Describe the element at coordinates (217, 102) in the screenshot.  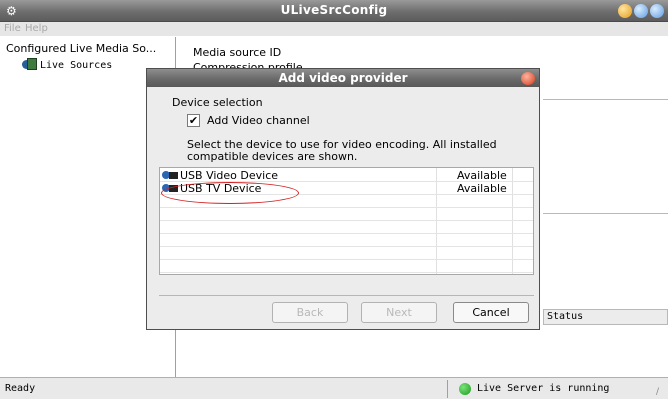
I see `device-selection-label: Device selection` at that location.